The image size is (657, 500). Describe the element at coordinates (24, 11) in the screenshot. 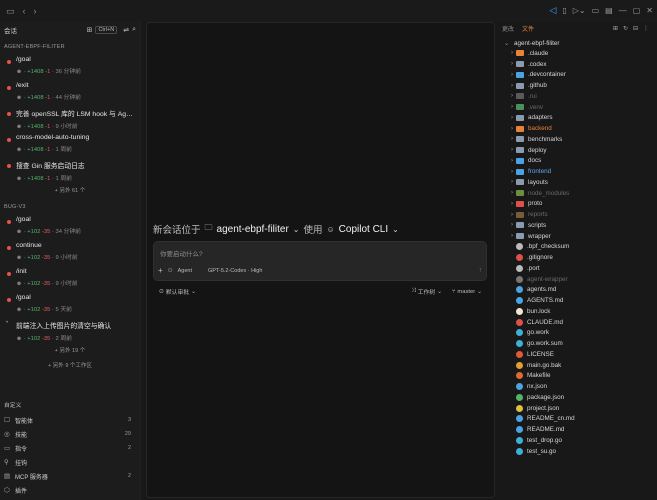

I see `back-icon: ‹` at that location.